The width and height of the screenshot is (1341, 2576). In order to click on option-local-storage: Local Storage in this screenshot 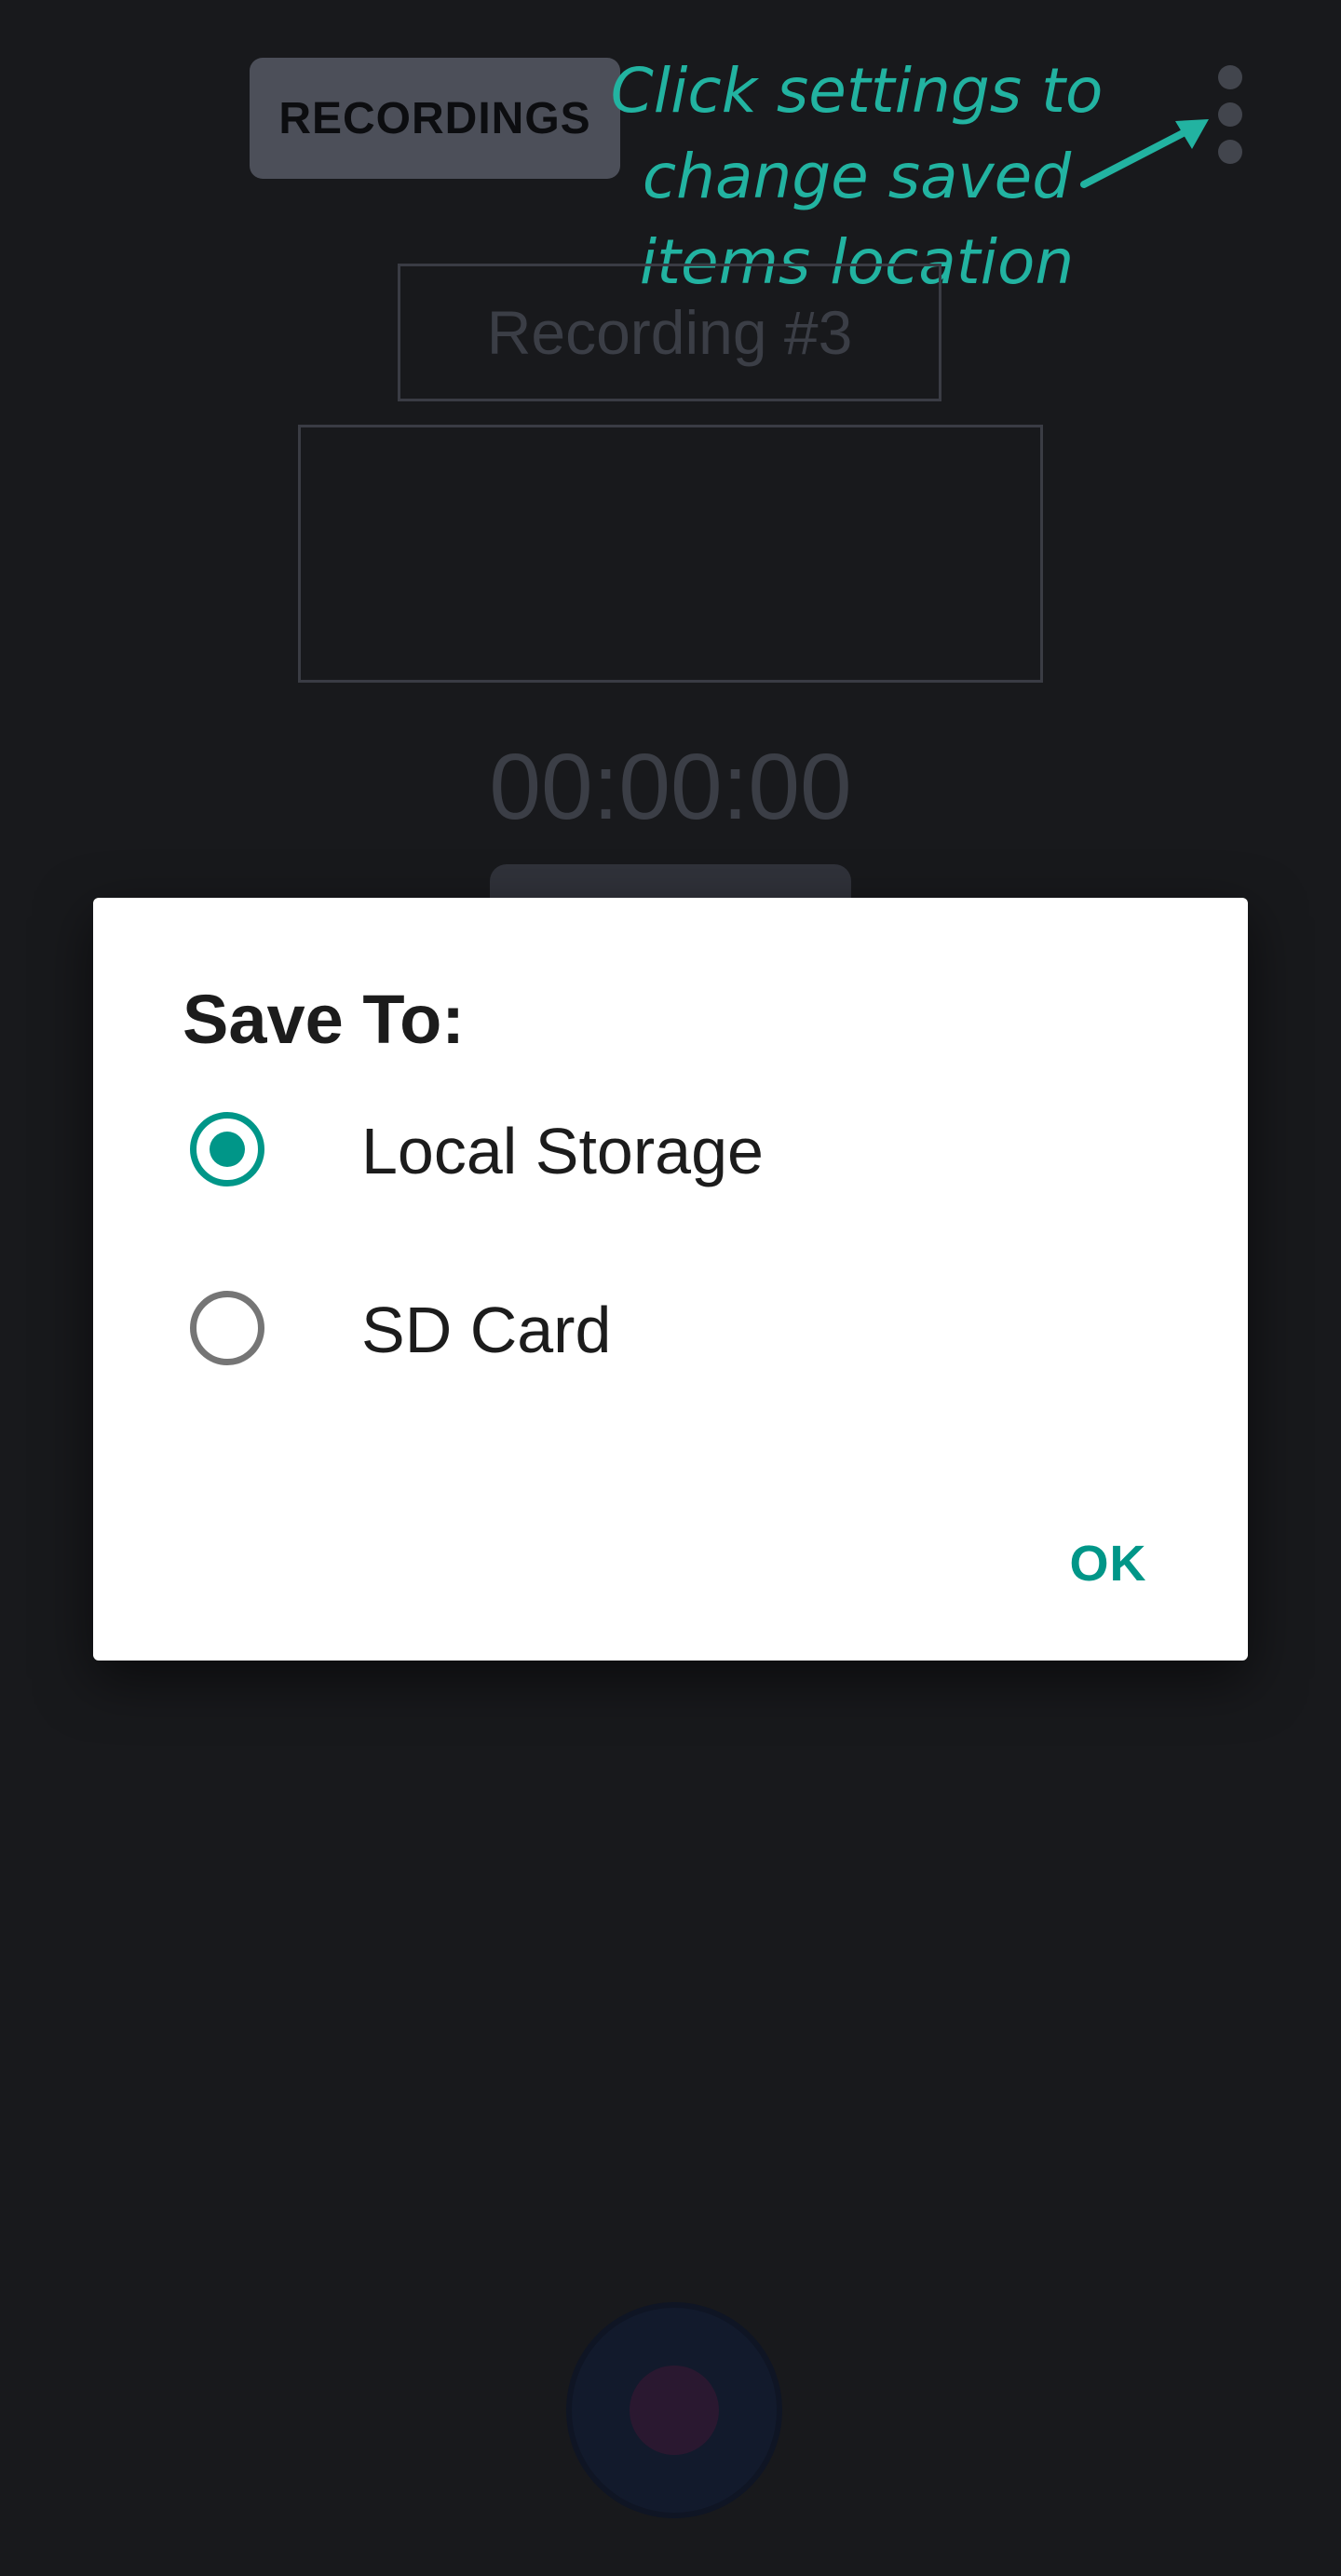, I will do `click(670, 1154)`.